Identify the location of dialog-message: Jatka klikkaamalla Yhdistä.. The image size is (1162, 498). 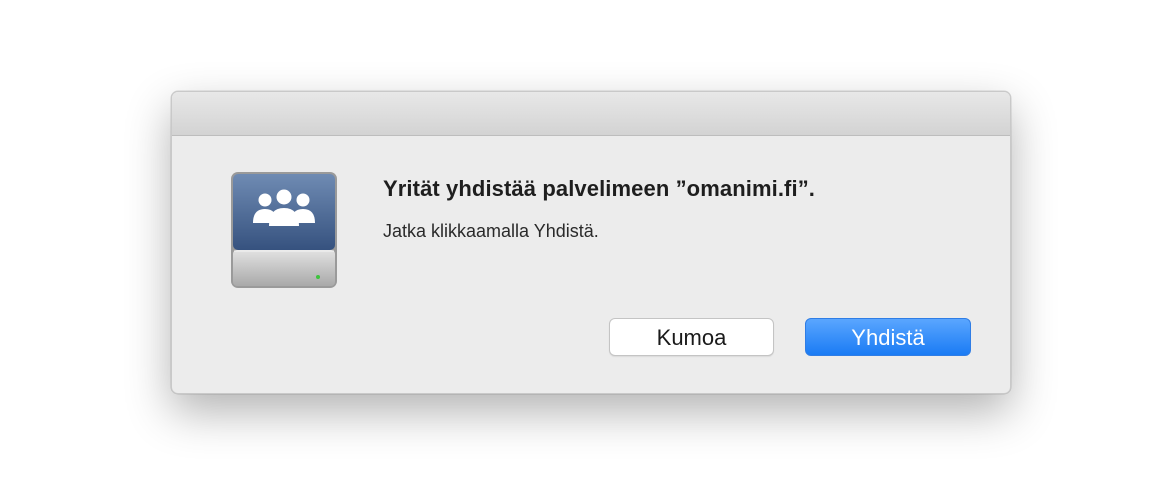
(491, 231).